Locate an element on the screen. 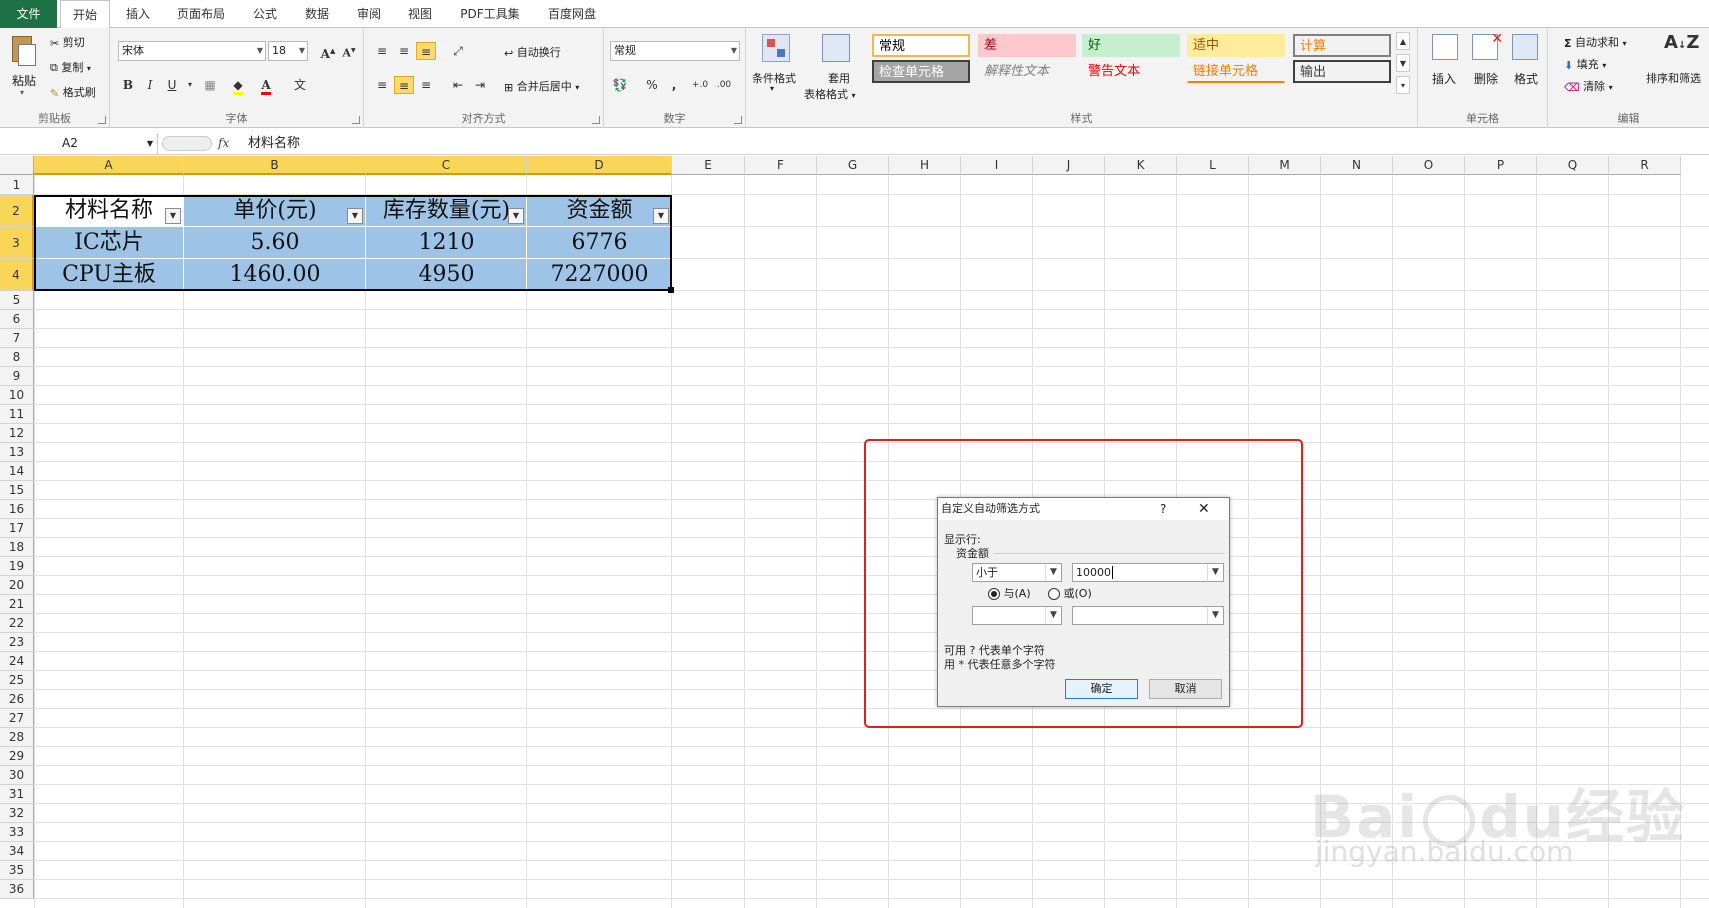  column-header-d: D is located at coordinates (599, 165).